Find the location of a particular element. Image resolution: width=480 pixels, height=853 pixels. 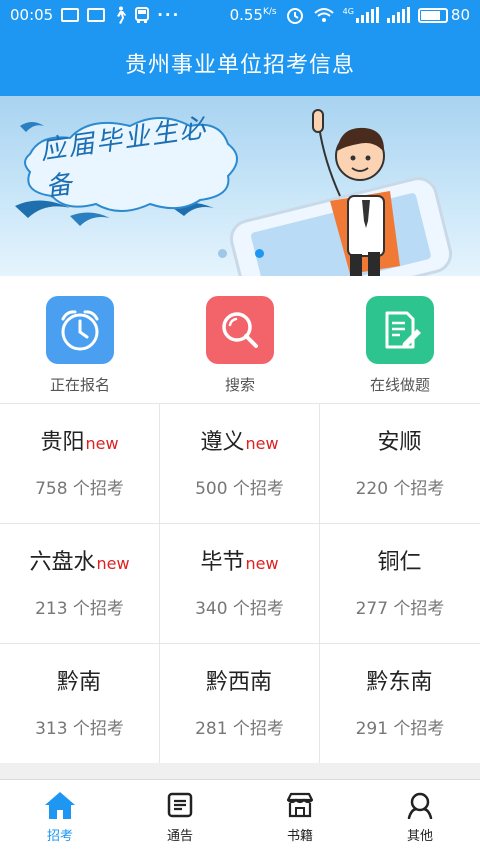

status-bar: 00:05 ··· 0.55K/s 4G 80 is located at coordinates (240, 15).